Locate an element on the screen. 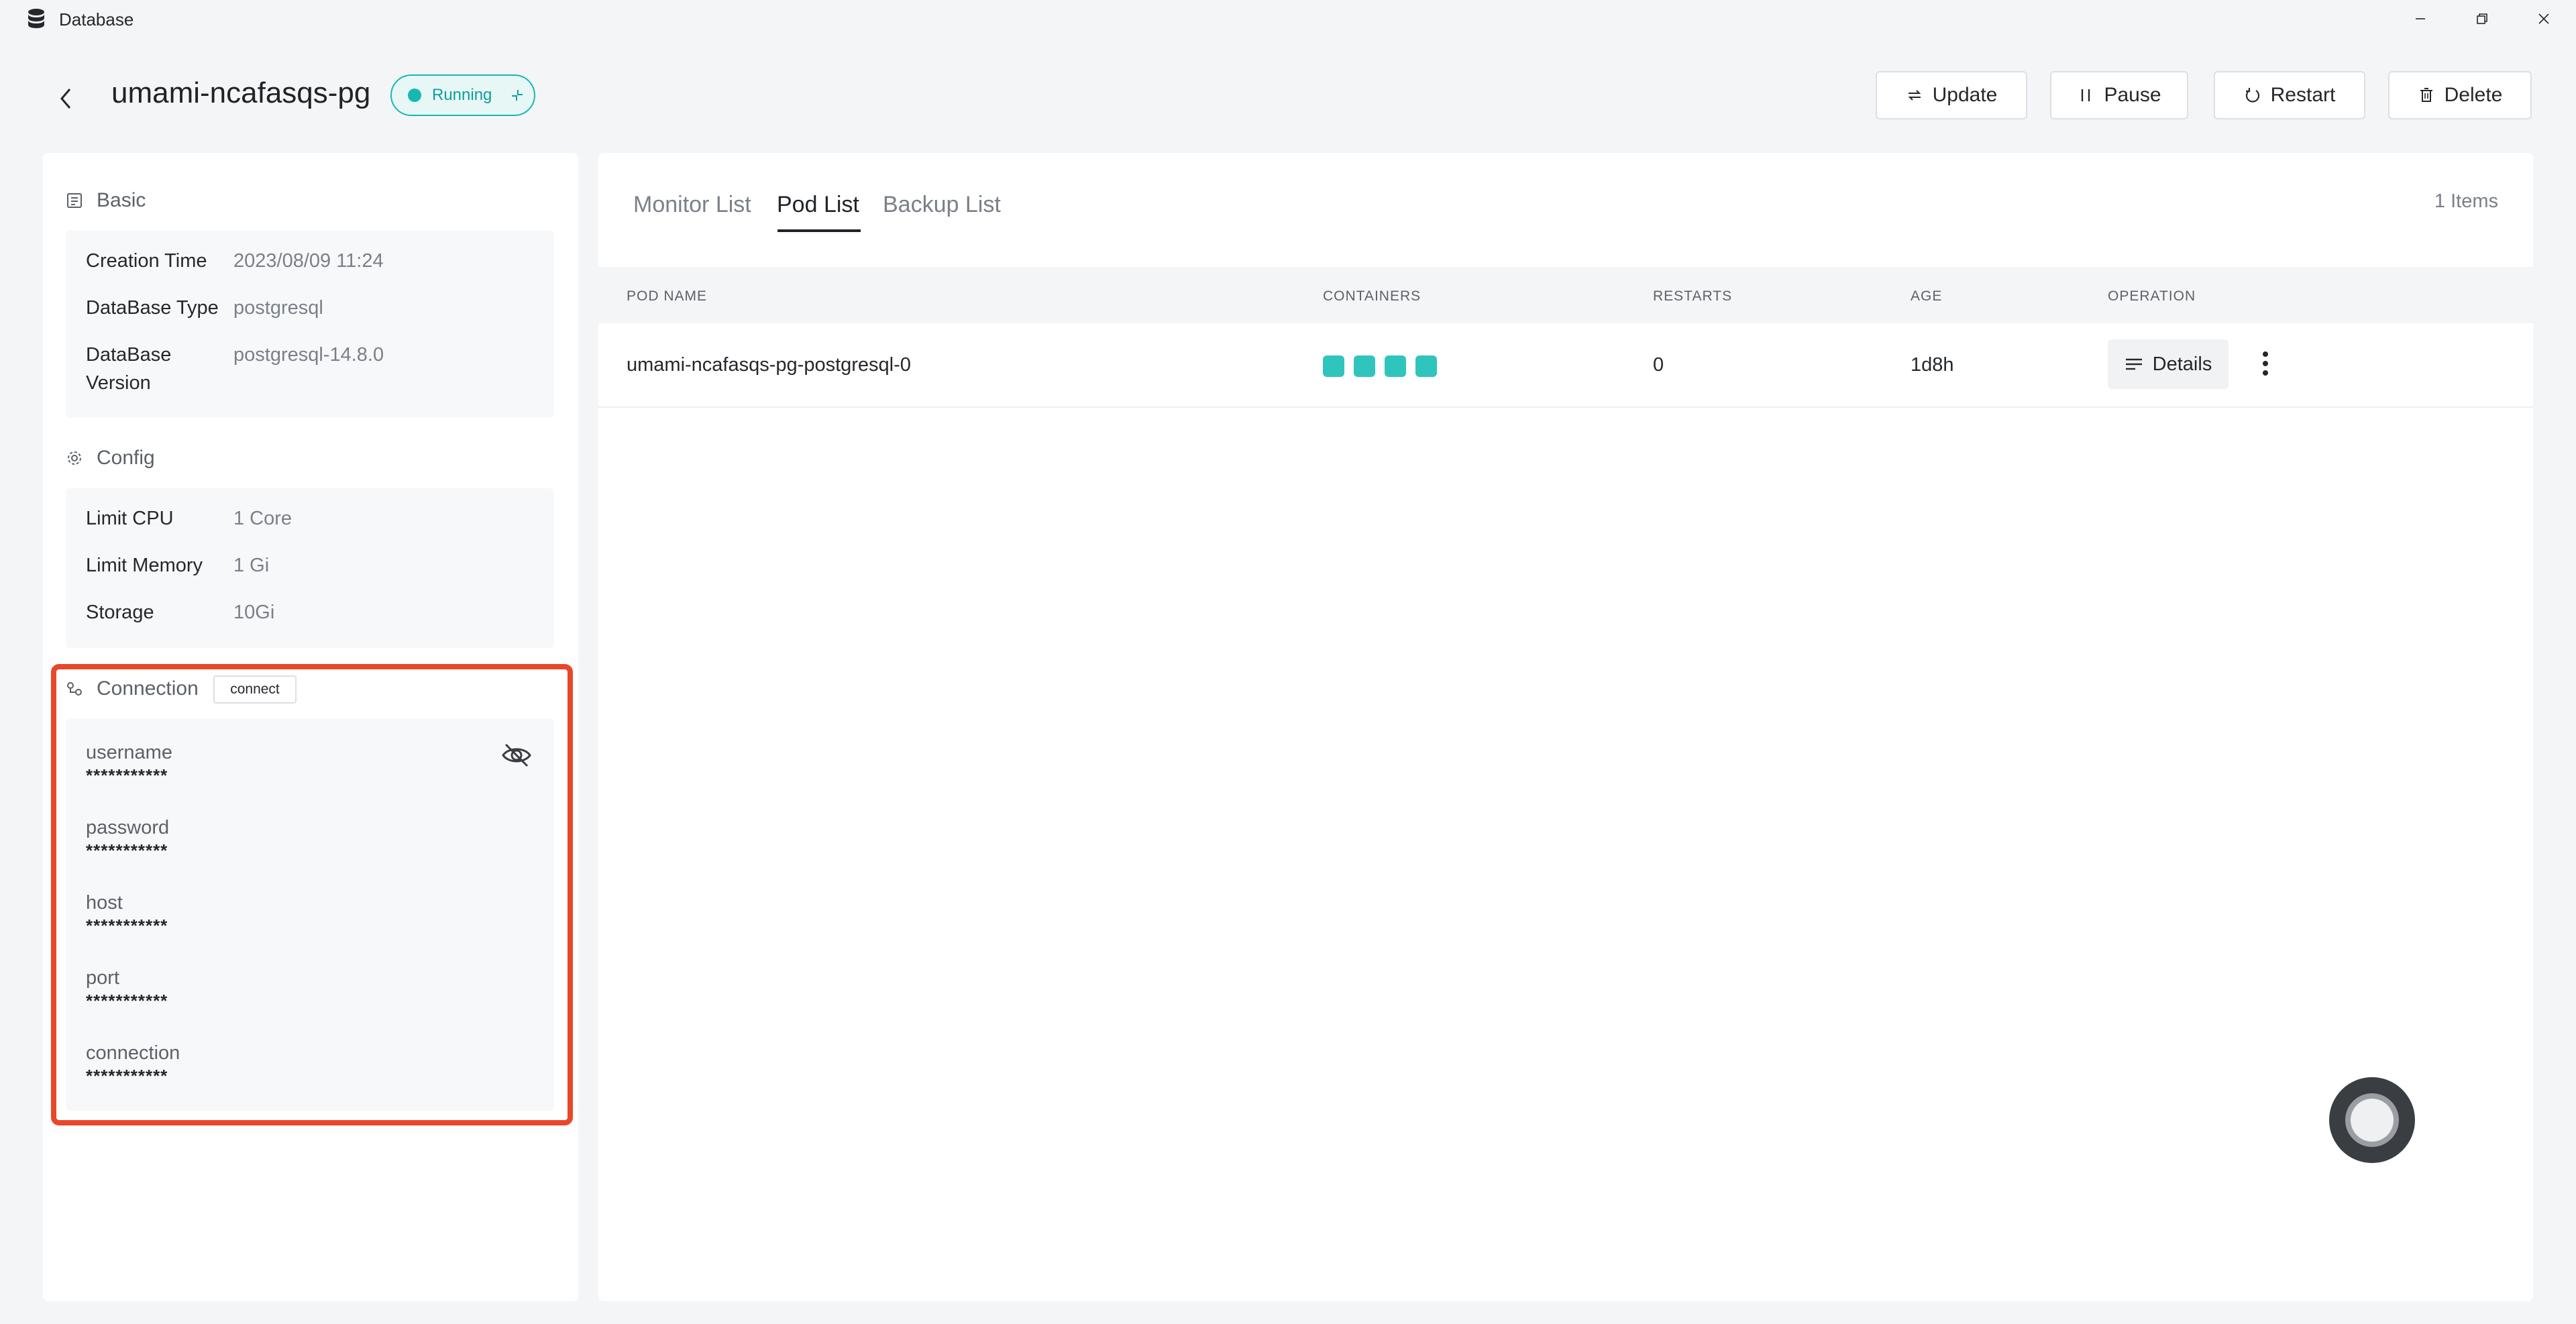  kv-label: Limit Memory is located at coordinates (144, 565).